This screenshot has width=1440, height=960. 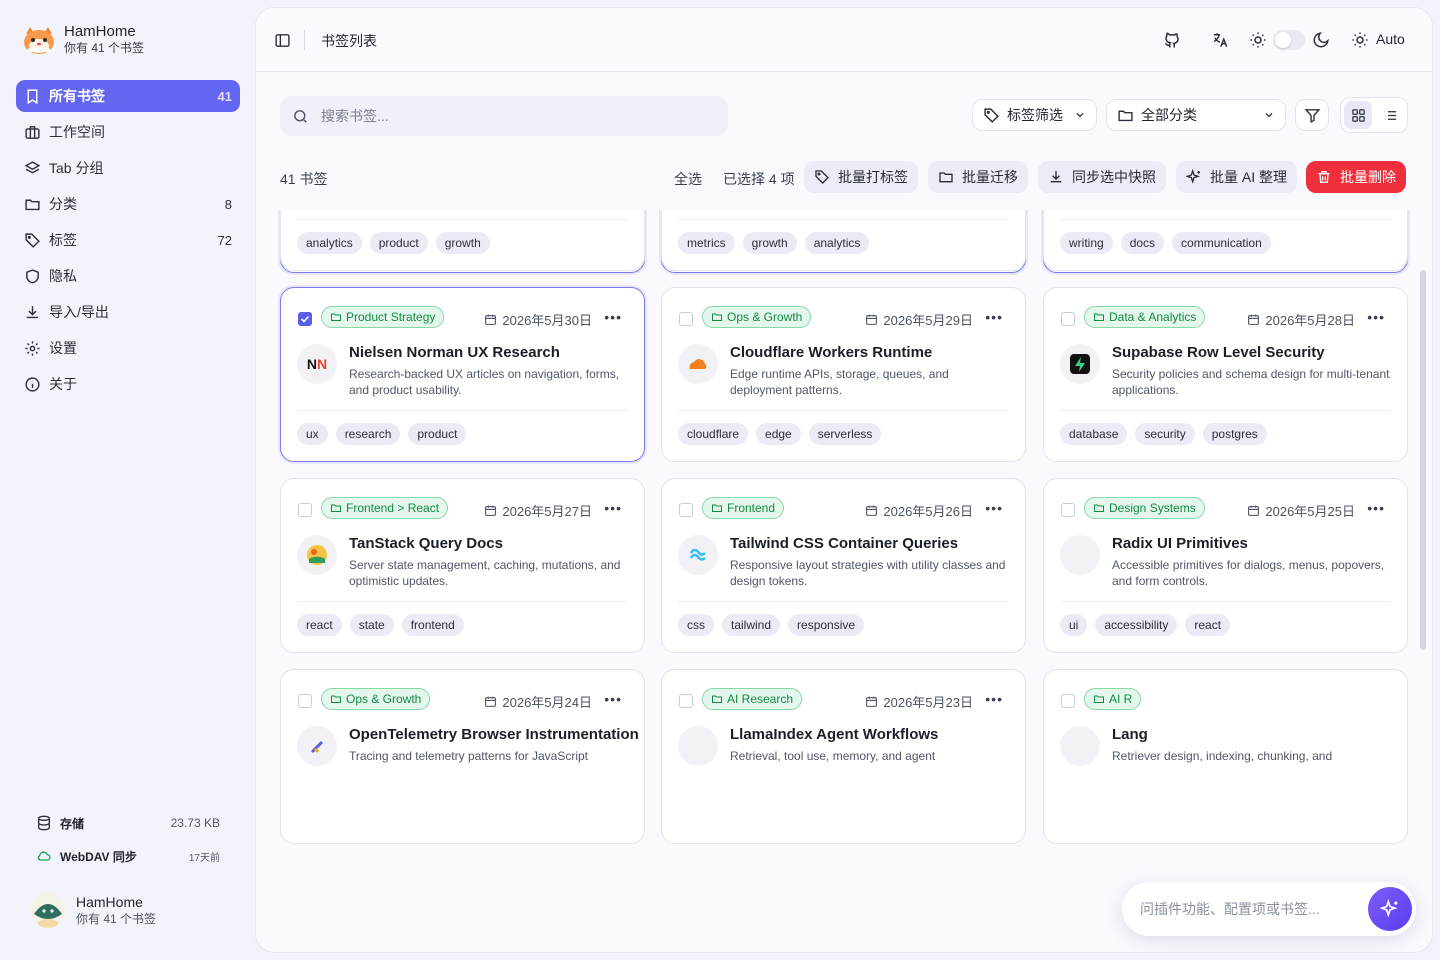 What do you see at coordinates (861, 177) in the screenshot?
I see `batch-tag-button: 批量打标签` at bounding box center [861, 177].